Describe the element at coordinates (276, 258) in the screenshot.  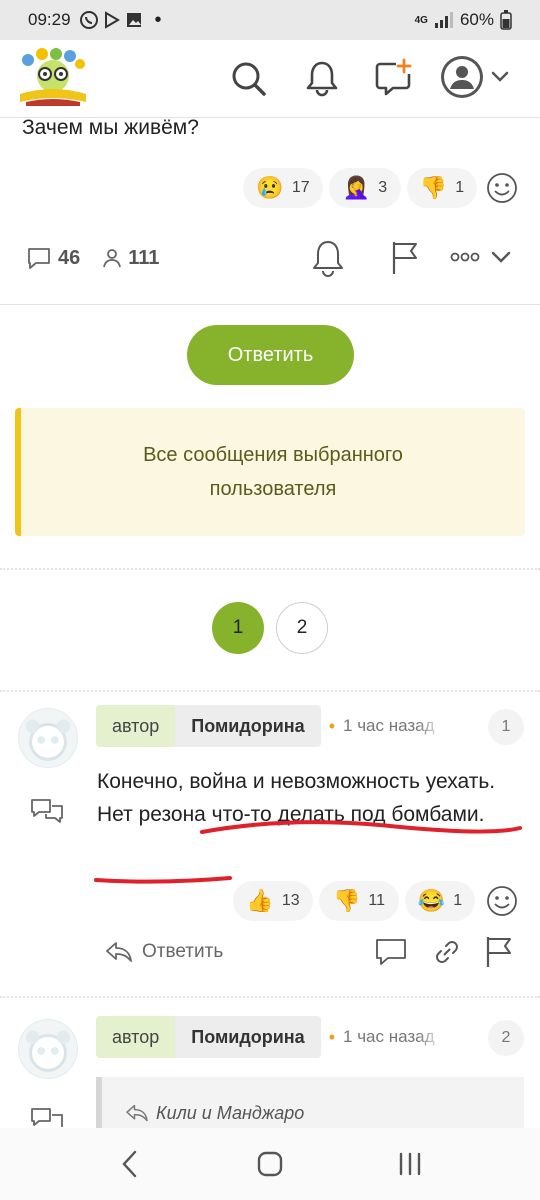
I see `post-meta-bar: 46 111` at that location.